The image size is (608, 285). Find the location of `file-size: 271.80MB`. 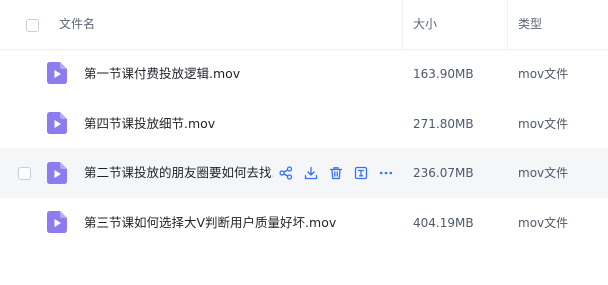

file-size: 271.80MB is located at coordinates (443, 124).